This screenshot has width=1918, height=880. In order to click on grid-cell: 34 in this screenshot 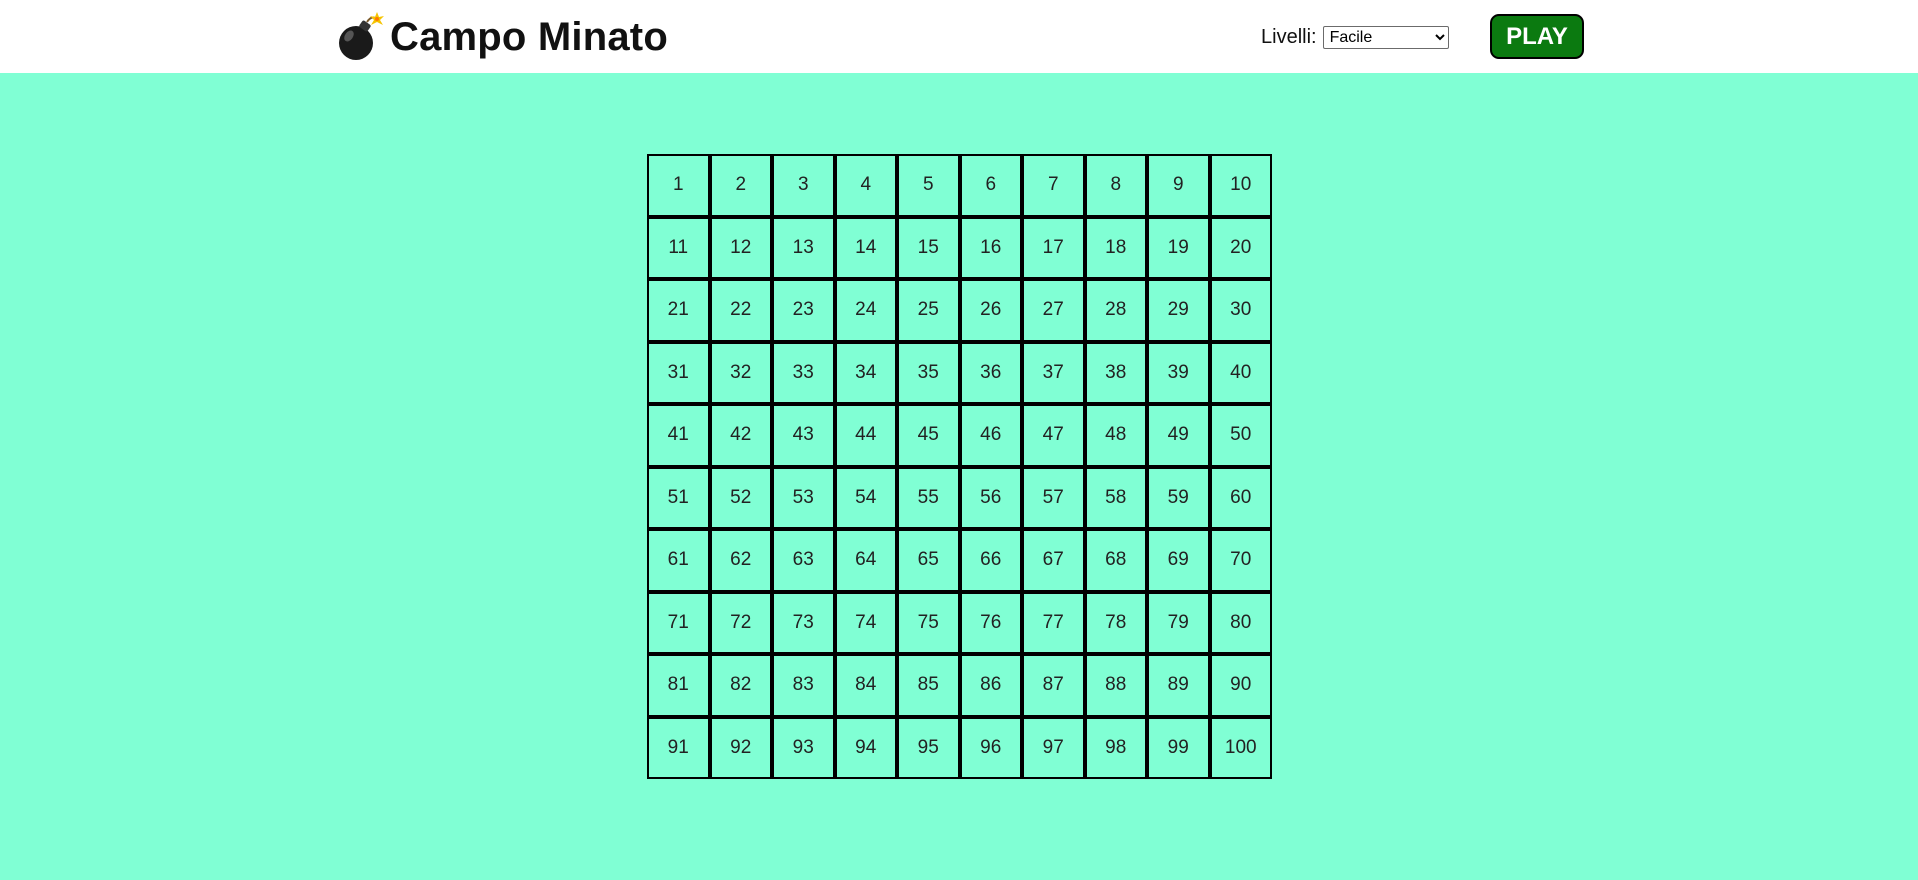, I will do `click(865, 372)`.